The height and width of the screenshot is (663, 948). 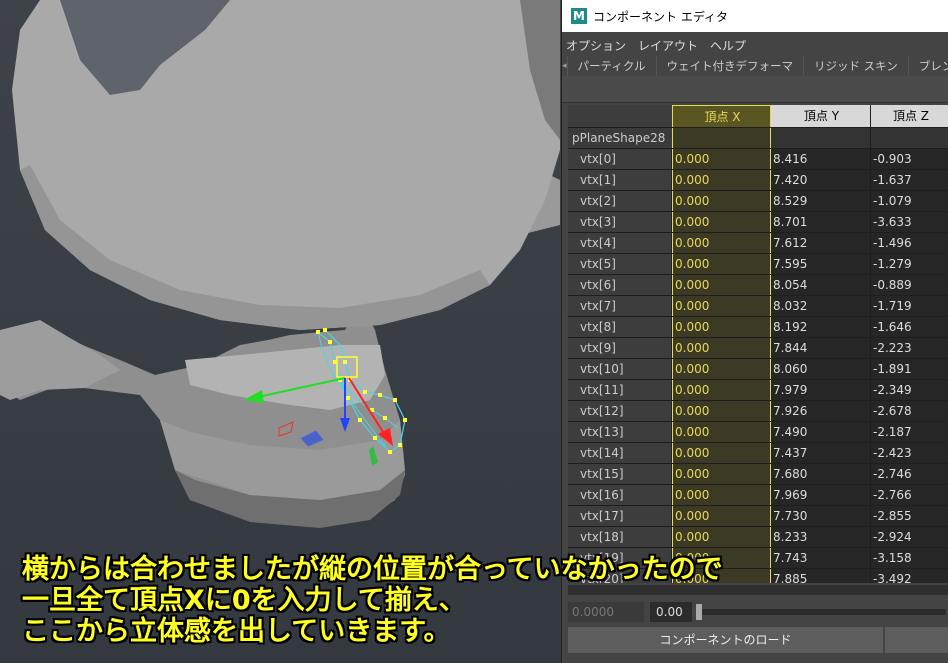 I want to click on header-vertex-z: 頂点 Z, so click(x=909, y=116).